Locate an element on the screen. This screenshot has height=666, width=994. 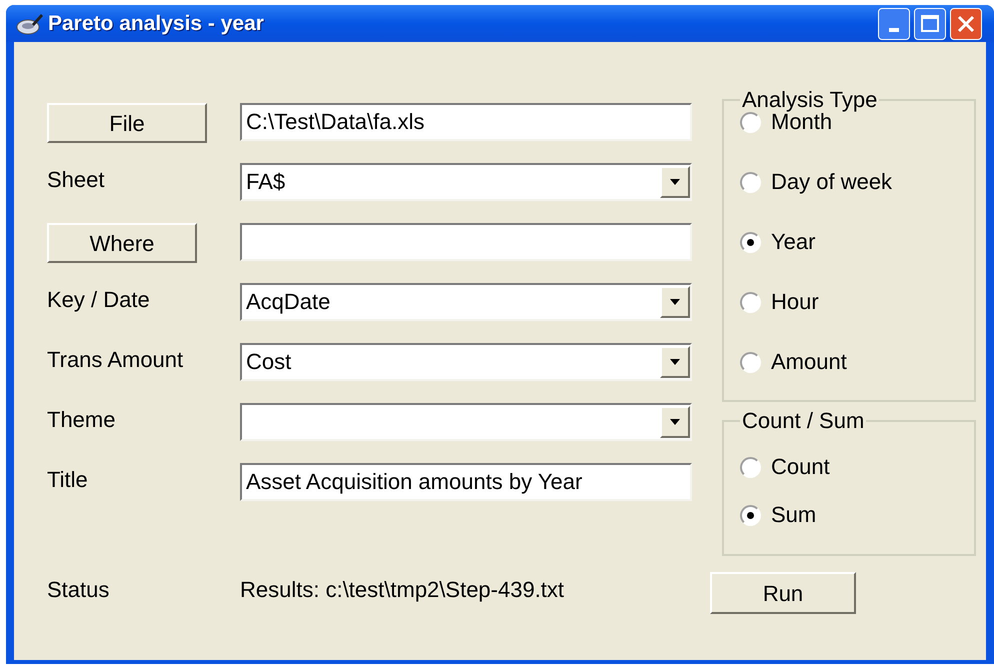
radio-option: Hour is located at coordinates (849, 302).